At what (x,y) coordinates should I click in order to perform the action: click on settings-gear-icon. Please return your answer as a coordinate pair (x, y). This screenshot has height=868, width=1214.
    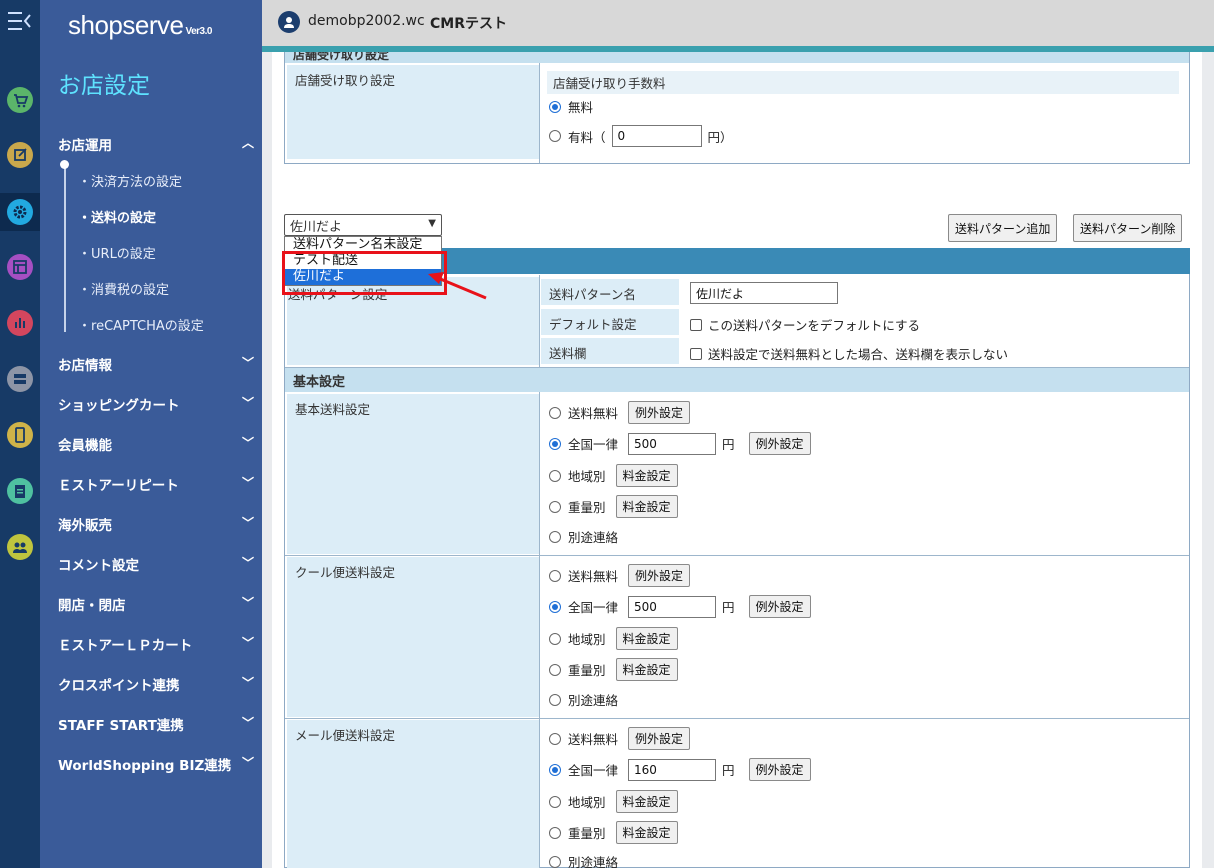
    Looking at the image, I should click on (20, 212).